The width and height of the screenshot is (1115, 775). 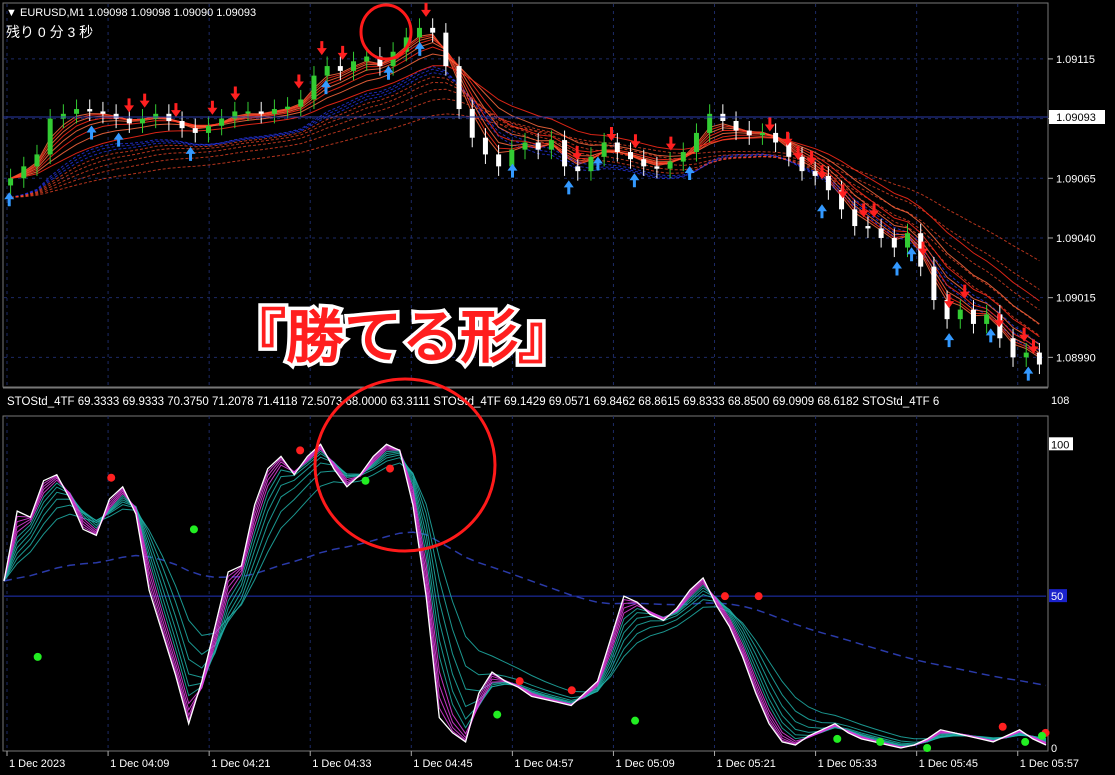 What do you see at coordinates (1060, 445) in the screenshot?
I see `indicator-tick-label: 100` at bounding box center [1060, 445].